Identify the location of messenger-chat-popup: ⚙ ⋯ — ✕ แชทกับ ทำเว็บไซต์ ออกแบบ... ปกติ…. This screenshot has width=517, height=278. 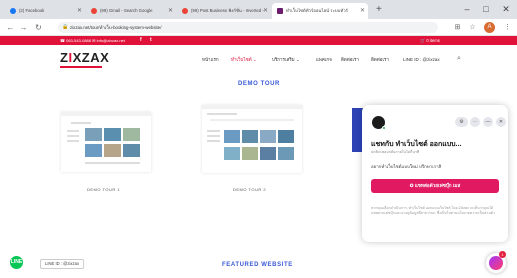
(435, 173).